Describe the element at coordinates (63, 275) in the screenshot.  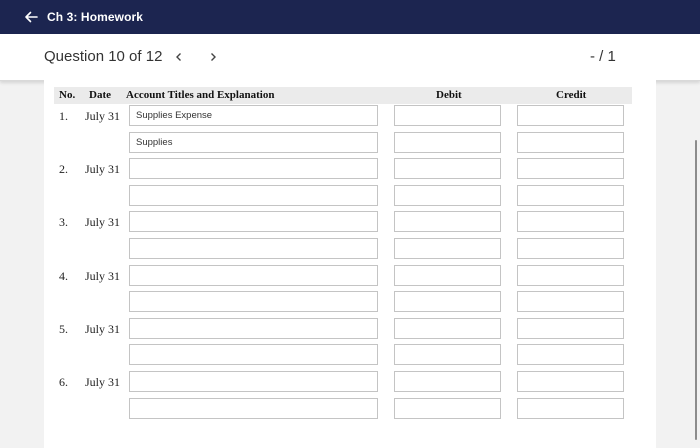
I see `entry-number: 4.` at that location.